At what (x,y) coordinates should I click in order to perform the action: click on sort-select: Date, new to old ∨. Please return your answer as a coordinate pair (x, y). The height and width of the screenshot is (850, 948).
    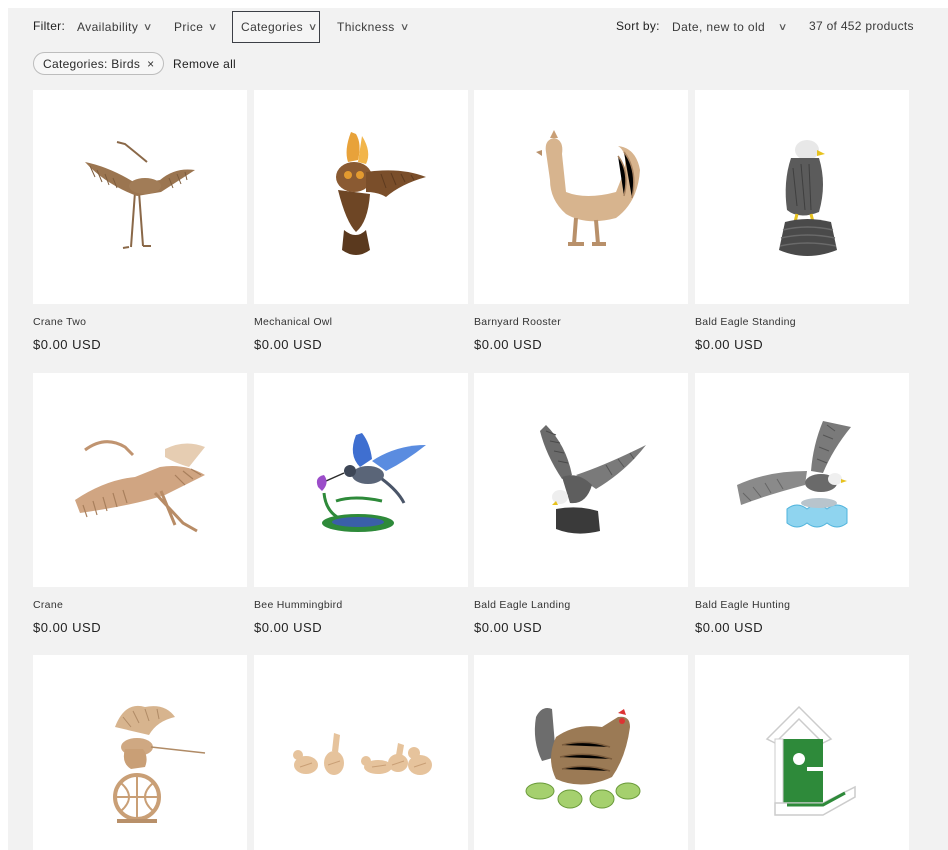
    Looking at the image, I should click on (729, 27).